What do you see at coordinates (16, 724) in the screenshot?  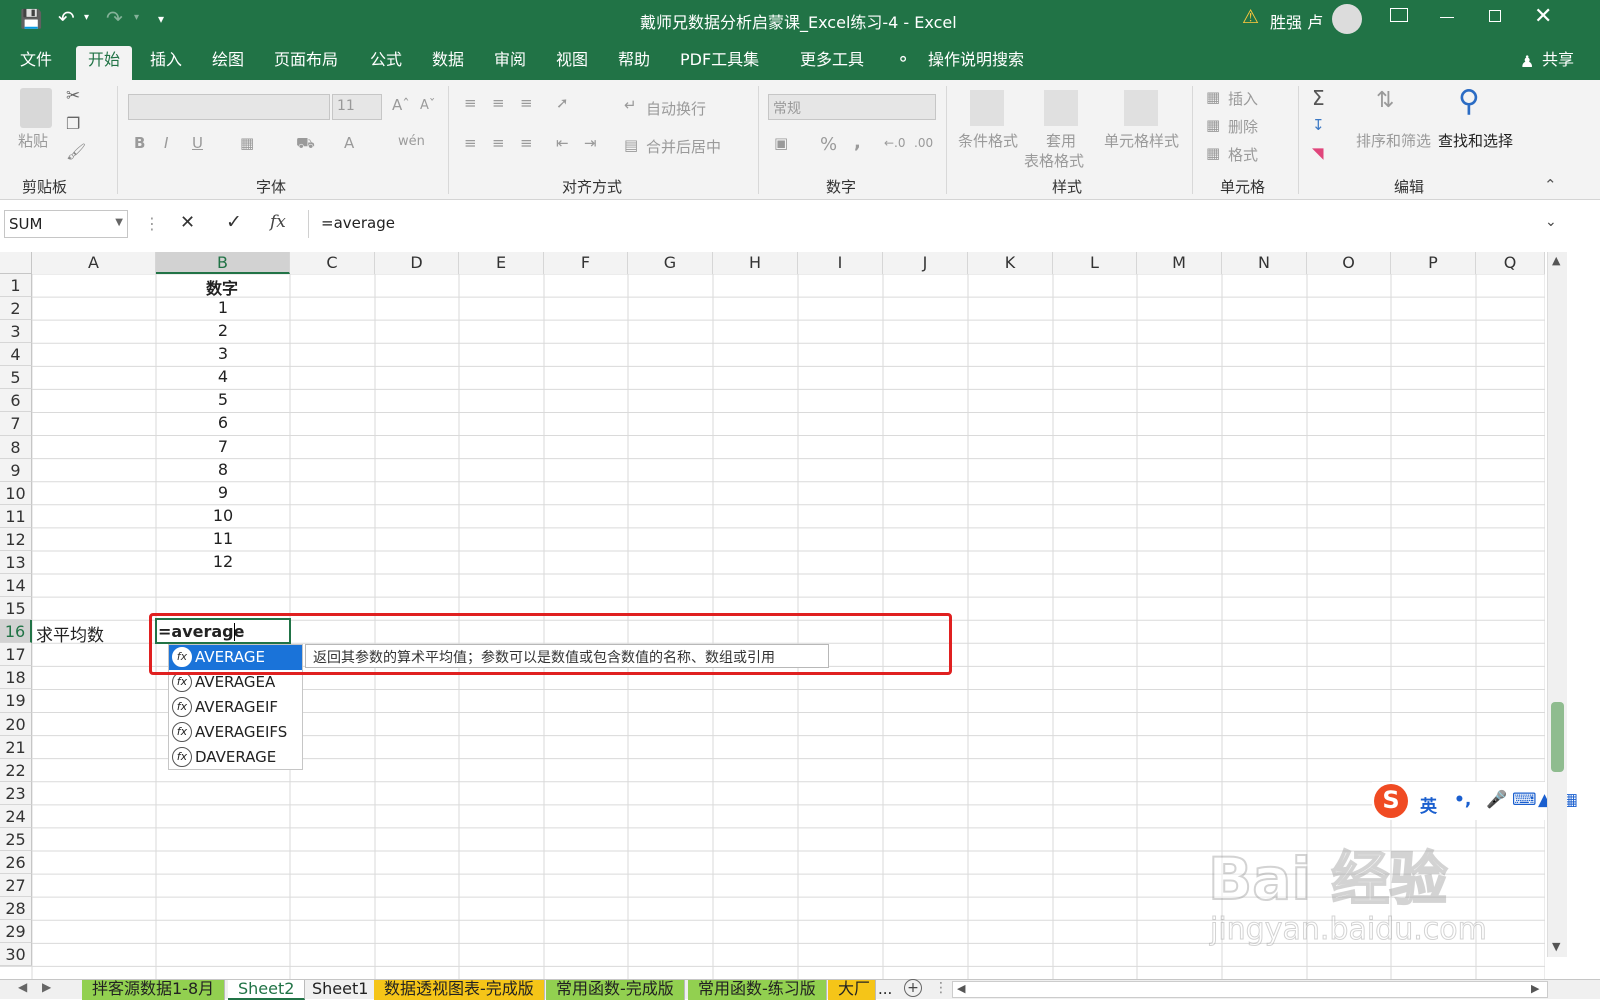 I see `row-header-20: 20` at bounding box center [16, 724].